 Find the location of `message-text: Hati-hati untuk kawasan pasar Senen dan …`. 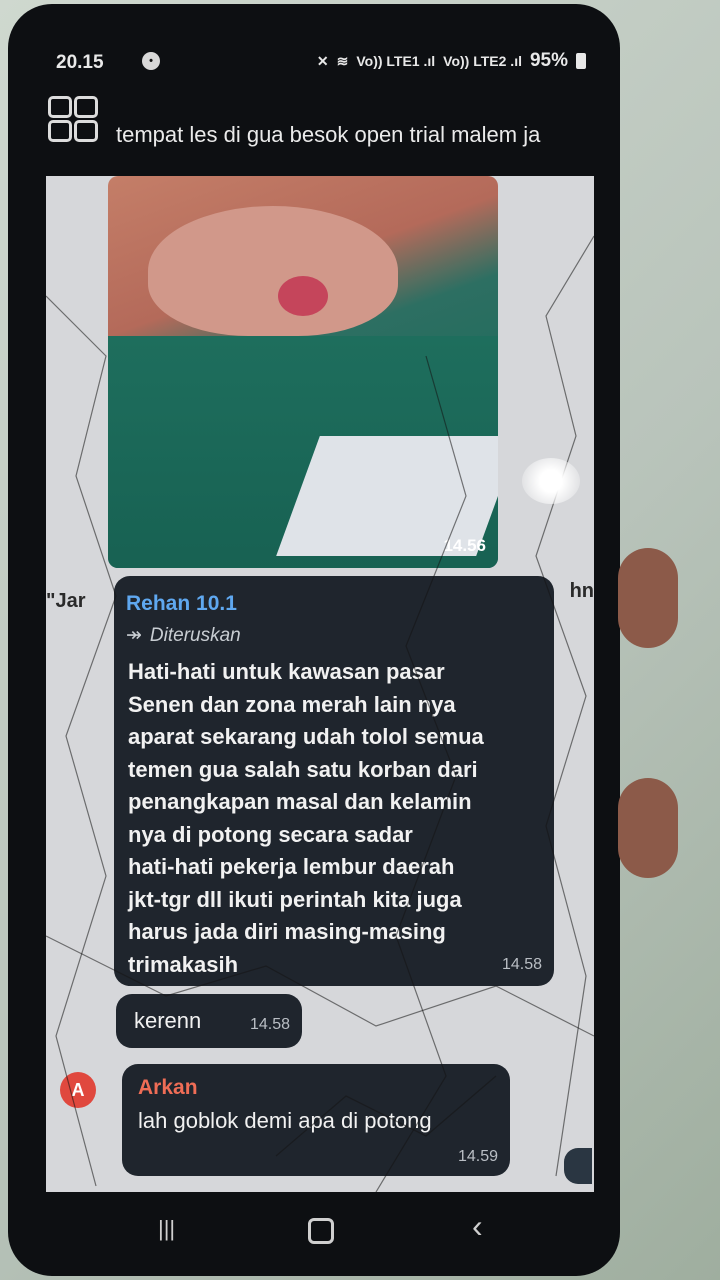

message-text: Hati-hati untuk kawasan pasar Senen dan … is located at coordinates (333, 818).